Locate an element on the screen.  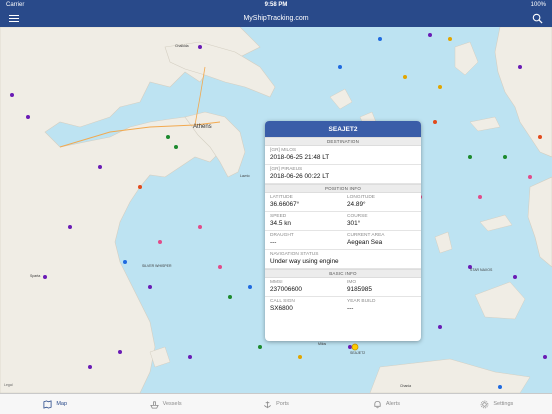
status-bar: Carrier 9:58 PM 100% is located at coordinates (276, 5).